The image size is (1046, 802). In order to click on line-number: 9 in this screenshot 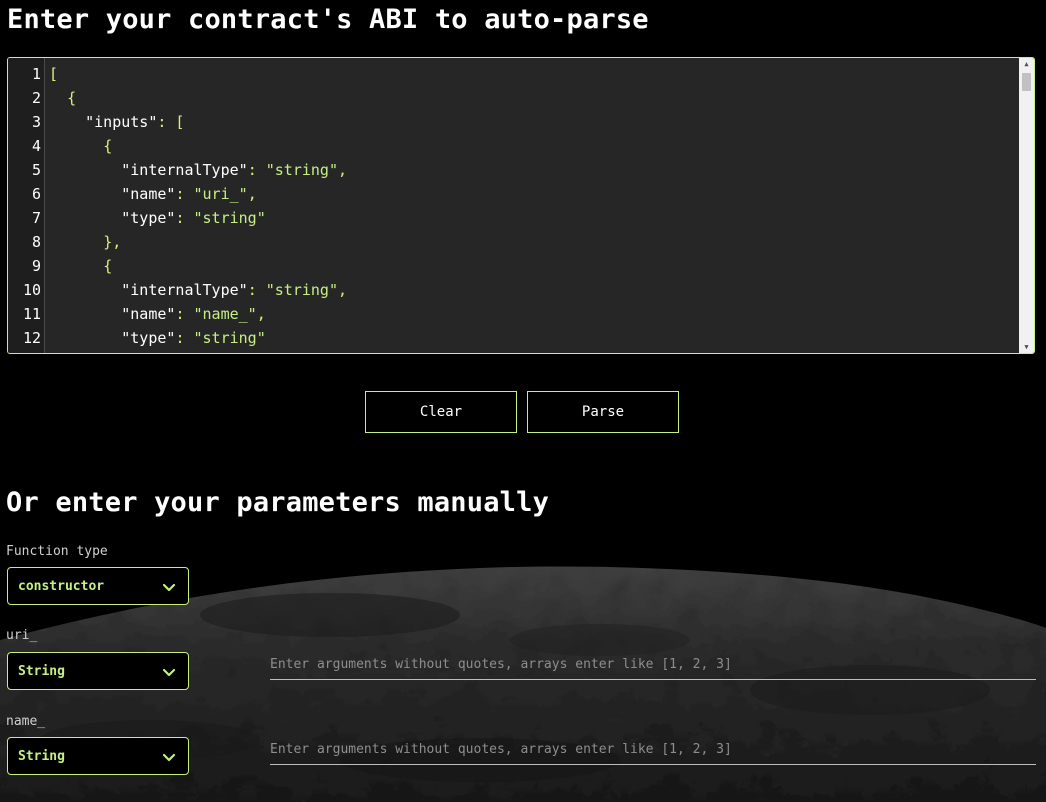, I will do `click(36, 266)`.